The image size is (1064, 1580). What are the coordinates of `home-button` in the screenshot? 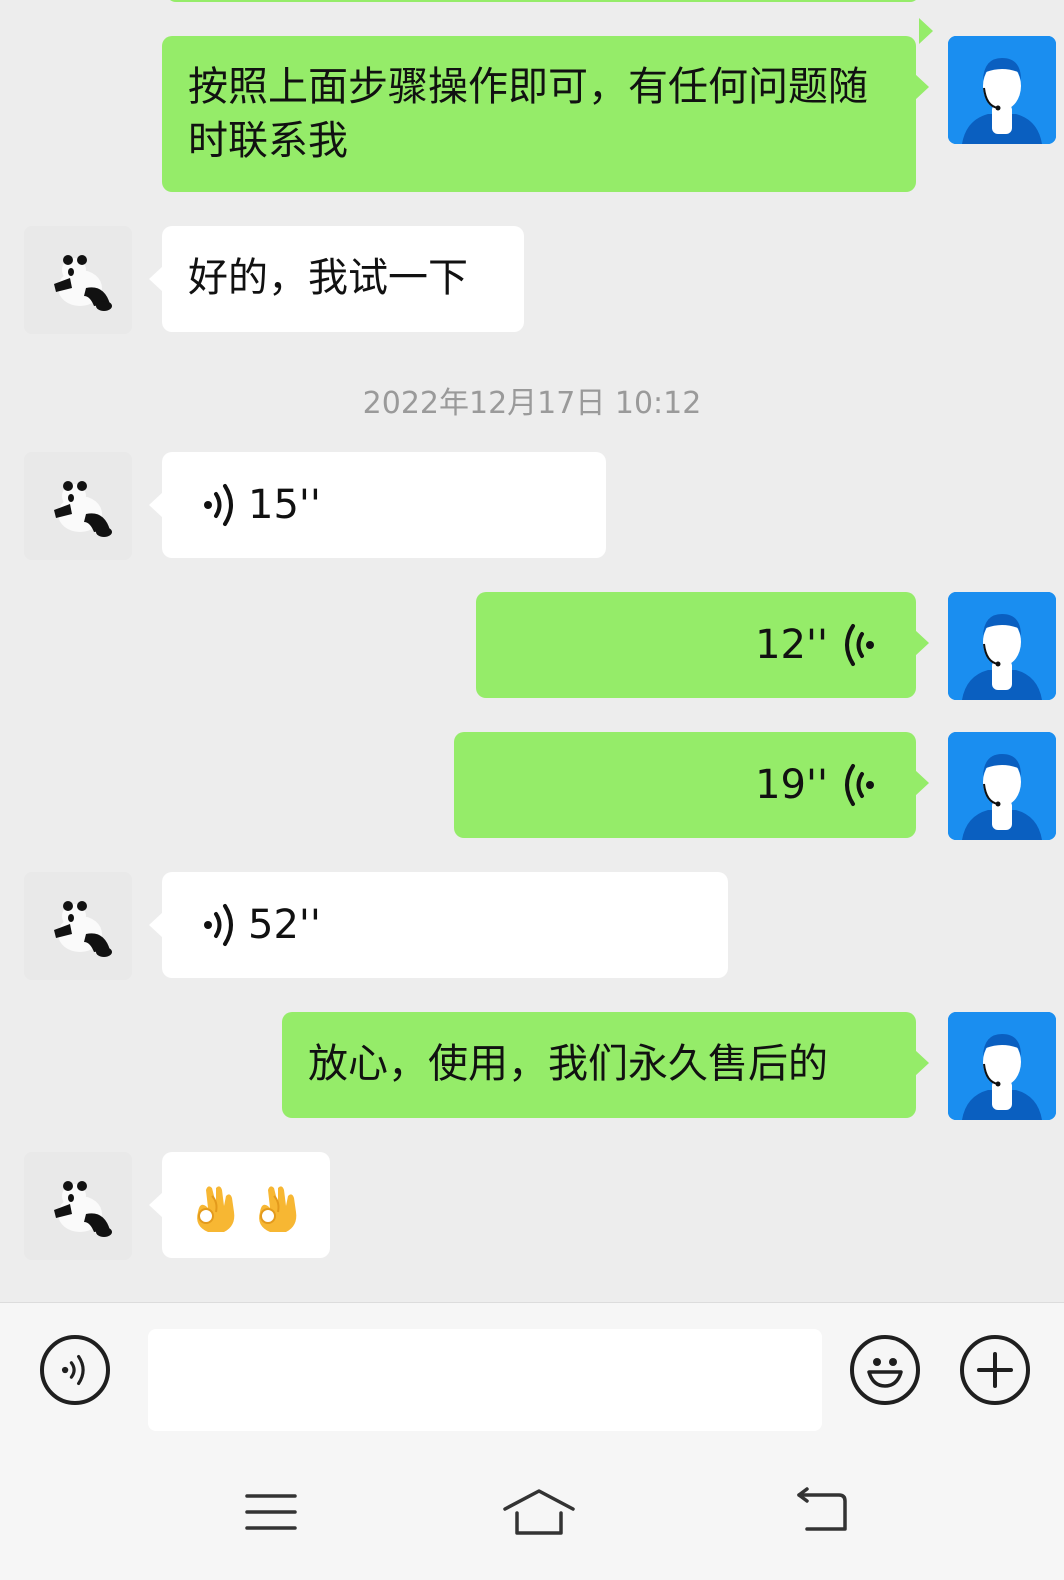 It's located at (539, 1512).